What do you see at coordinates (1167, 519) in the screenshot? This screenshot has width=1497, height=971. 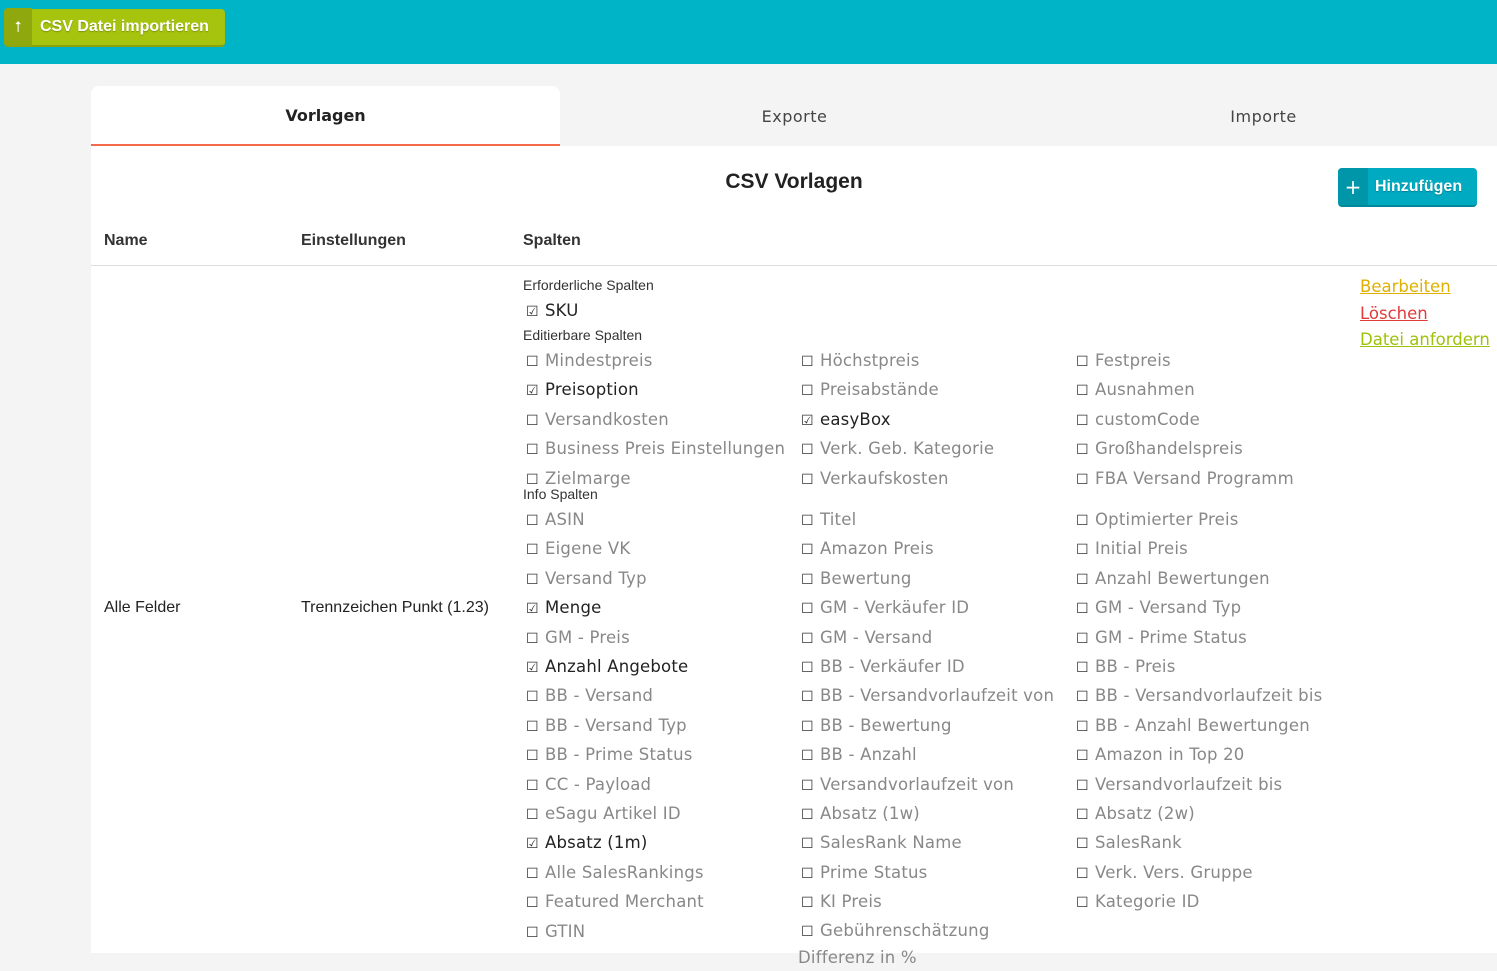 I see `column-option-label: Optimierter Preis` at bounding box center [1167, 519].